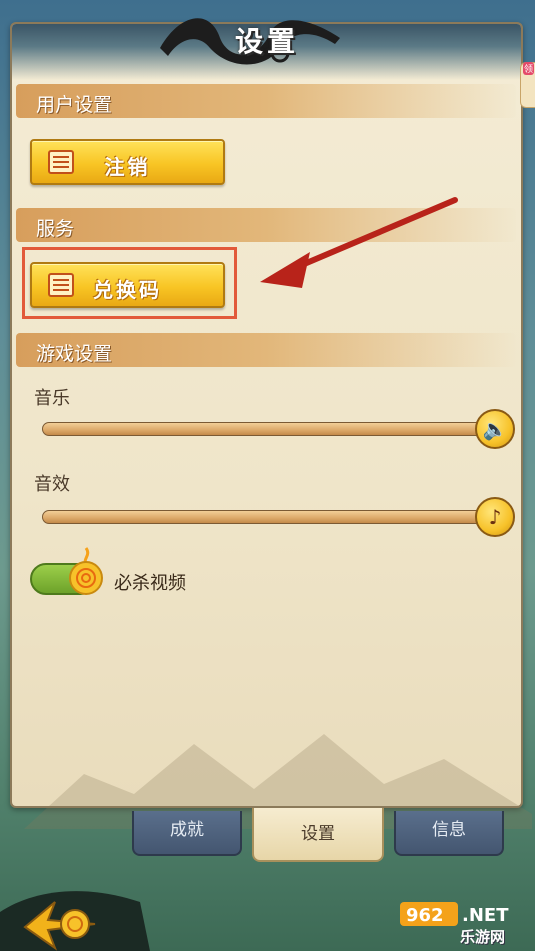 The height and width of the screenshot is (951, 535). I want to click on site-watermark: 962 .NET 乐游网, so click(465, 923).